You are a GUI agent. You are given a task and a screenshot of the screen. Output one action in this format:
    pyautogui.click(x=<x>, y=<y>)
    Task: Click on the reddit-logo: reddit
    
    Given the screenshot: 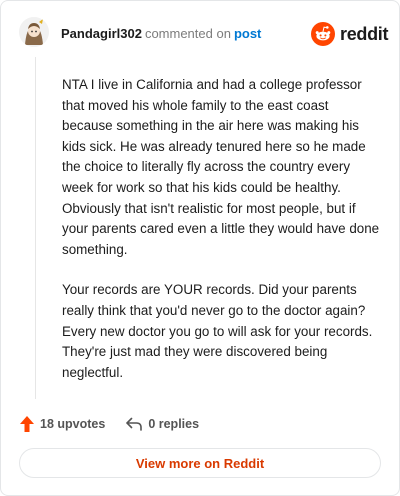 What is the action you would take?
    pyautogui.click(x=350, y=34)
    